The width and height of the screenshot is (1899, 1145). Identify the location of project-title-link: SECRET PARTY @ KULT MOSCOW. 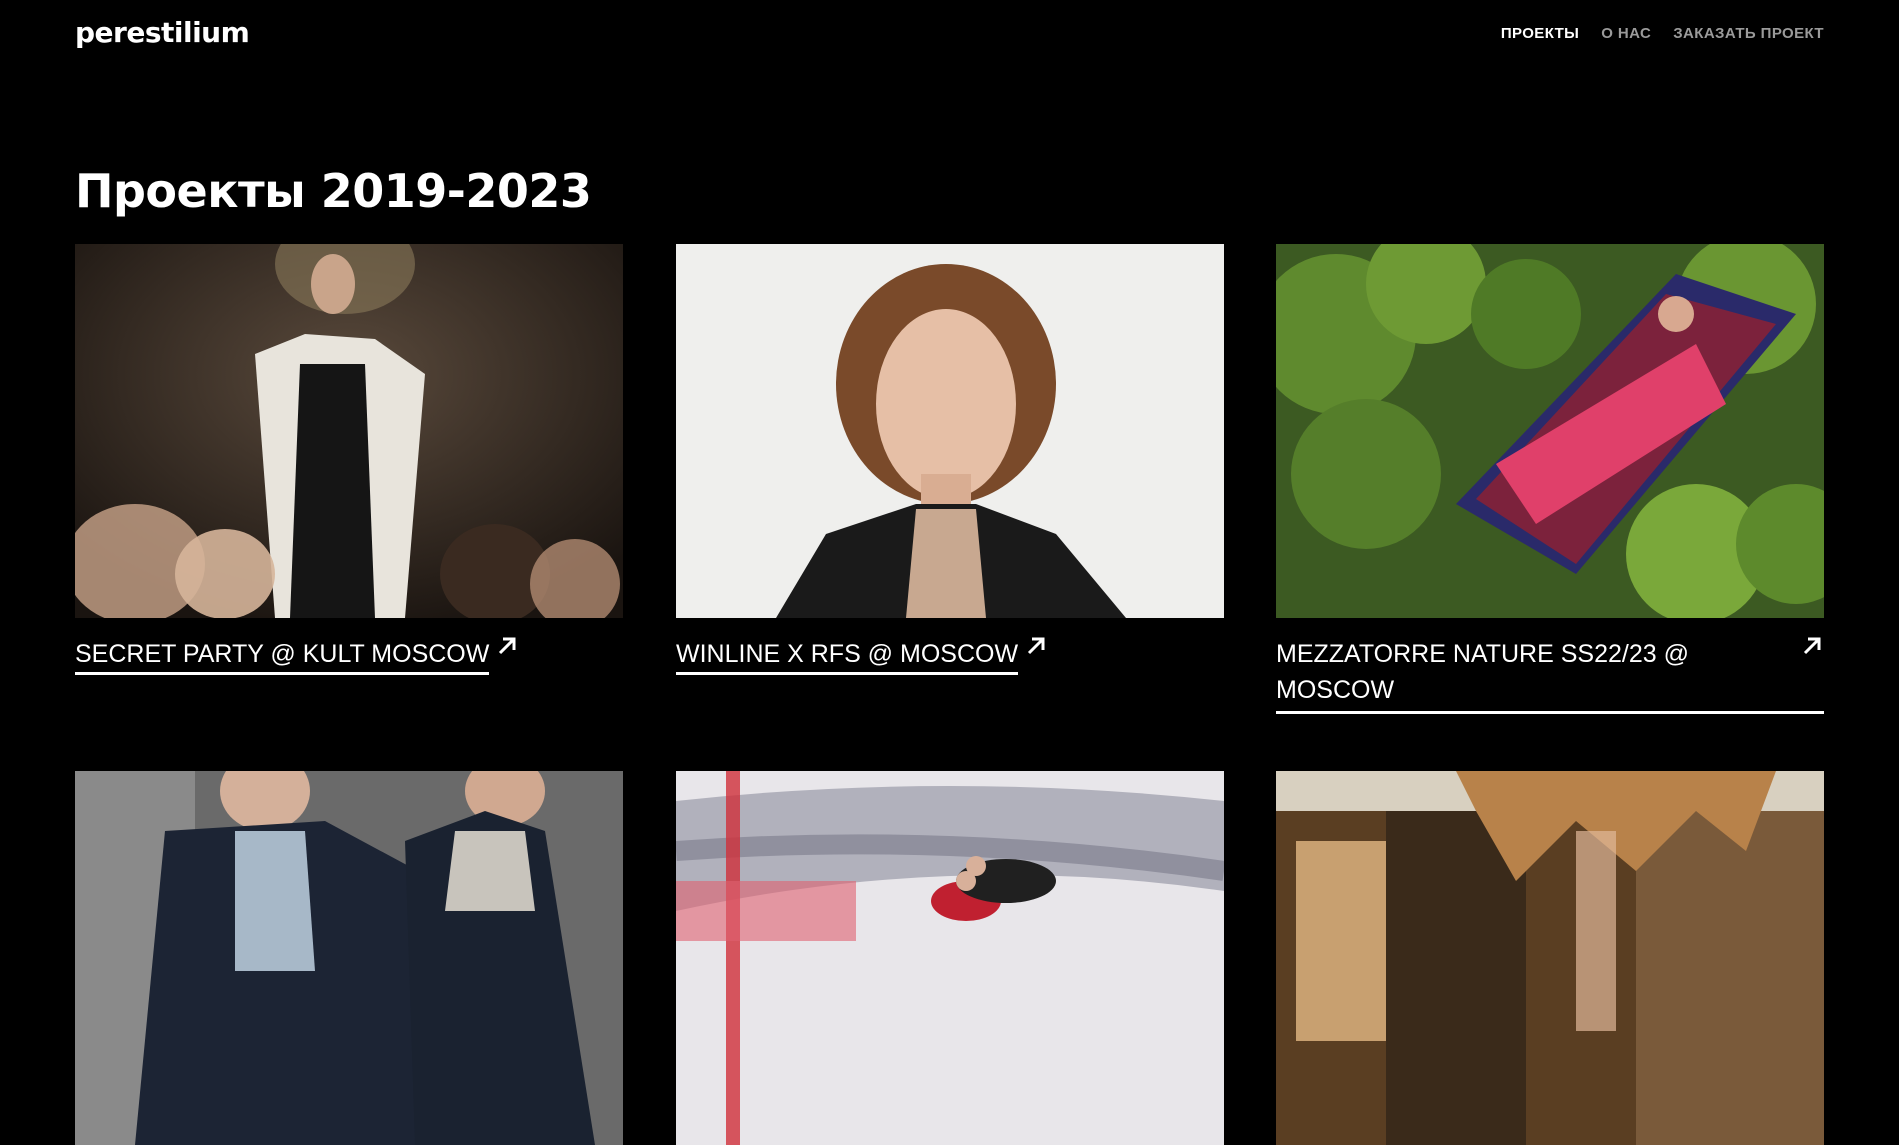
(282, 655).